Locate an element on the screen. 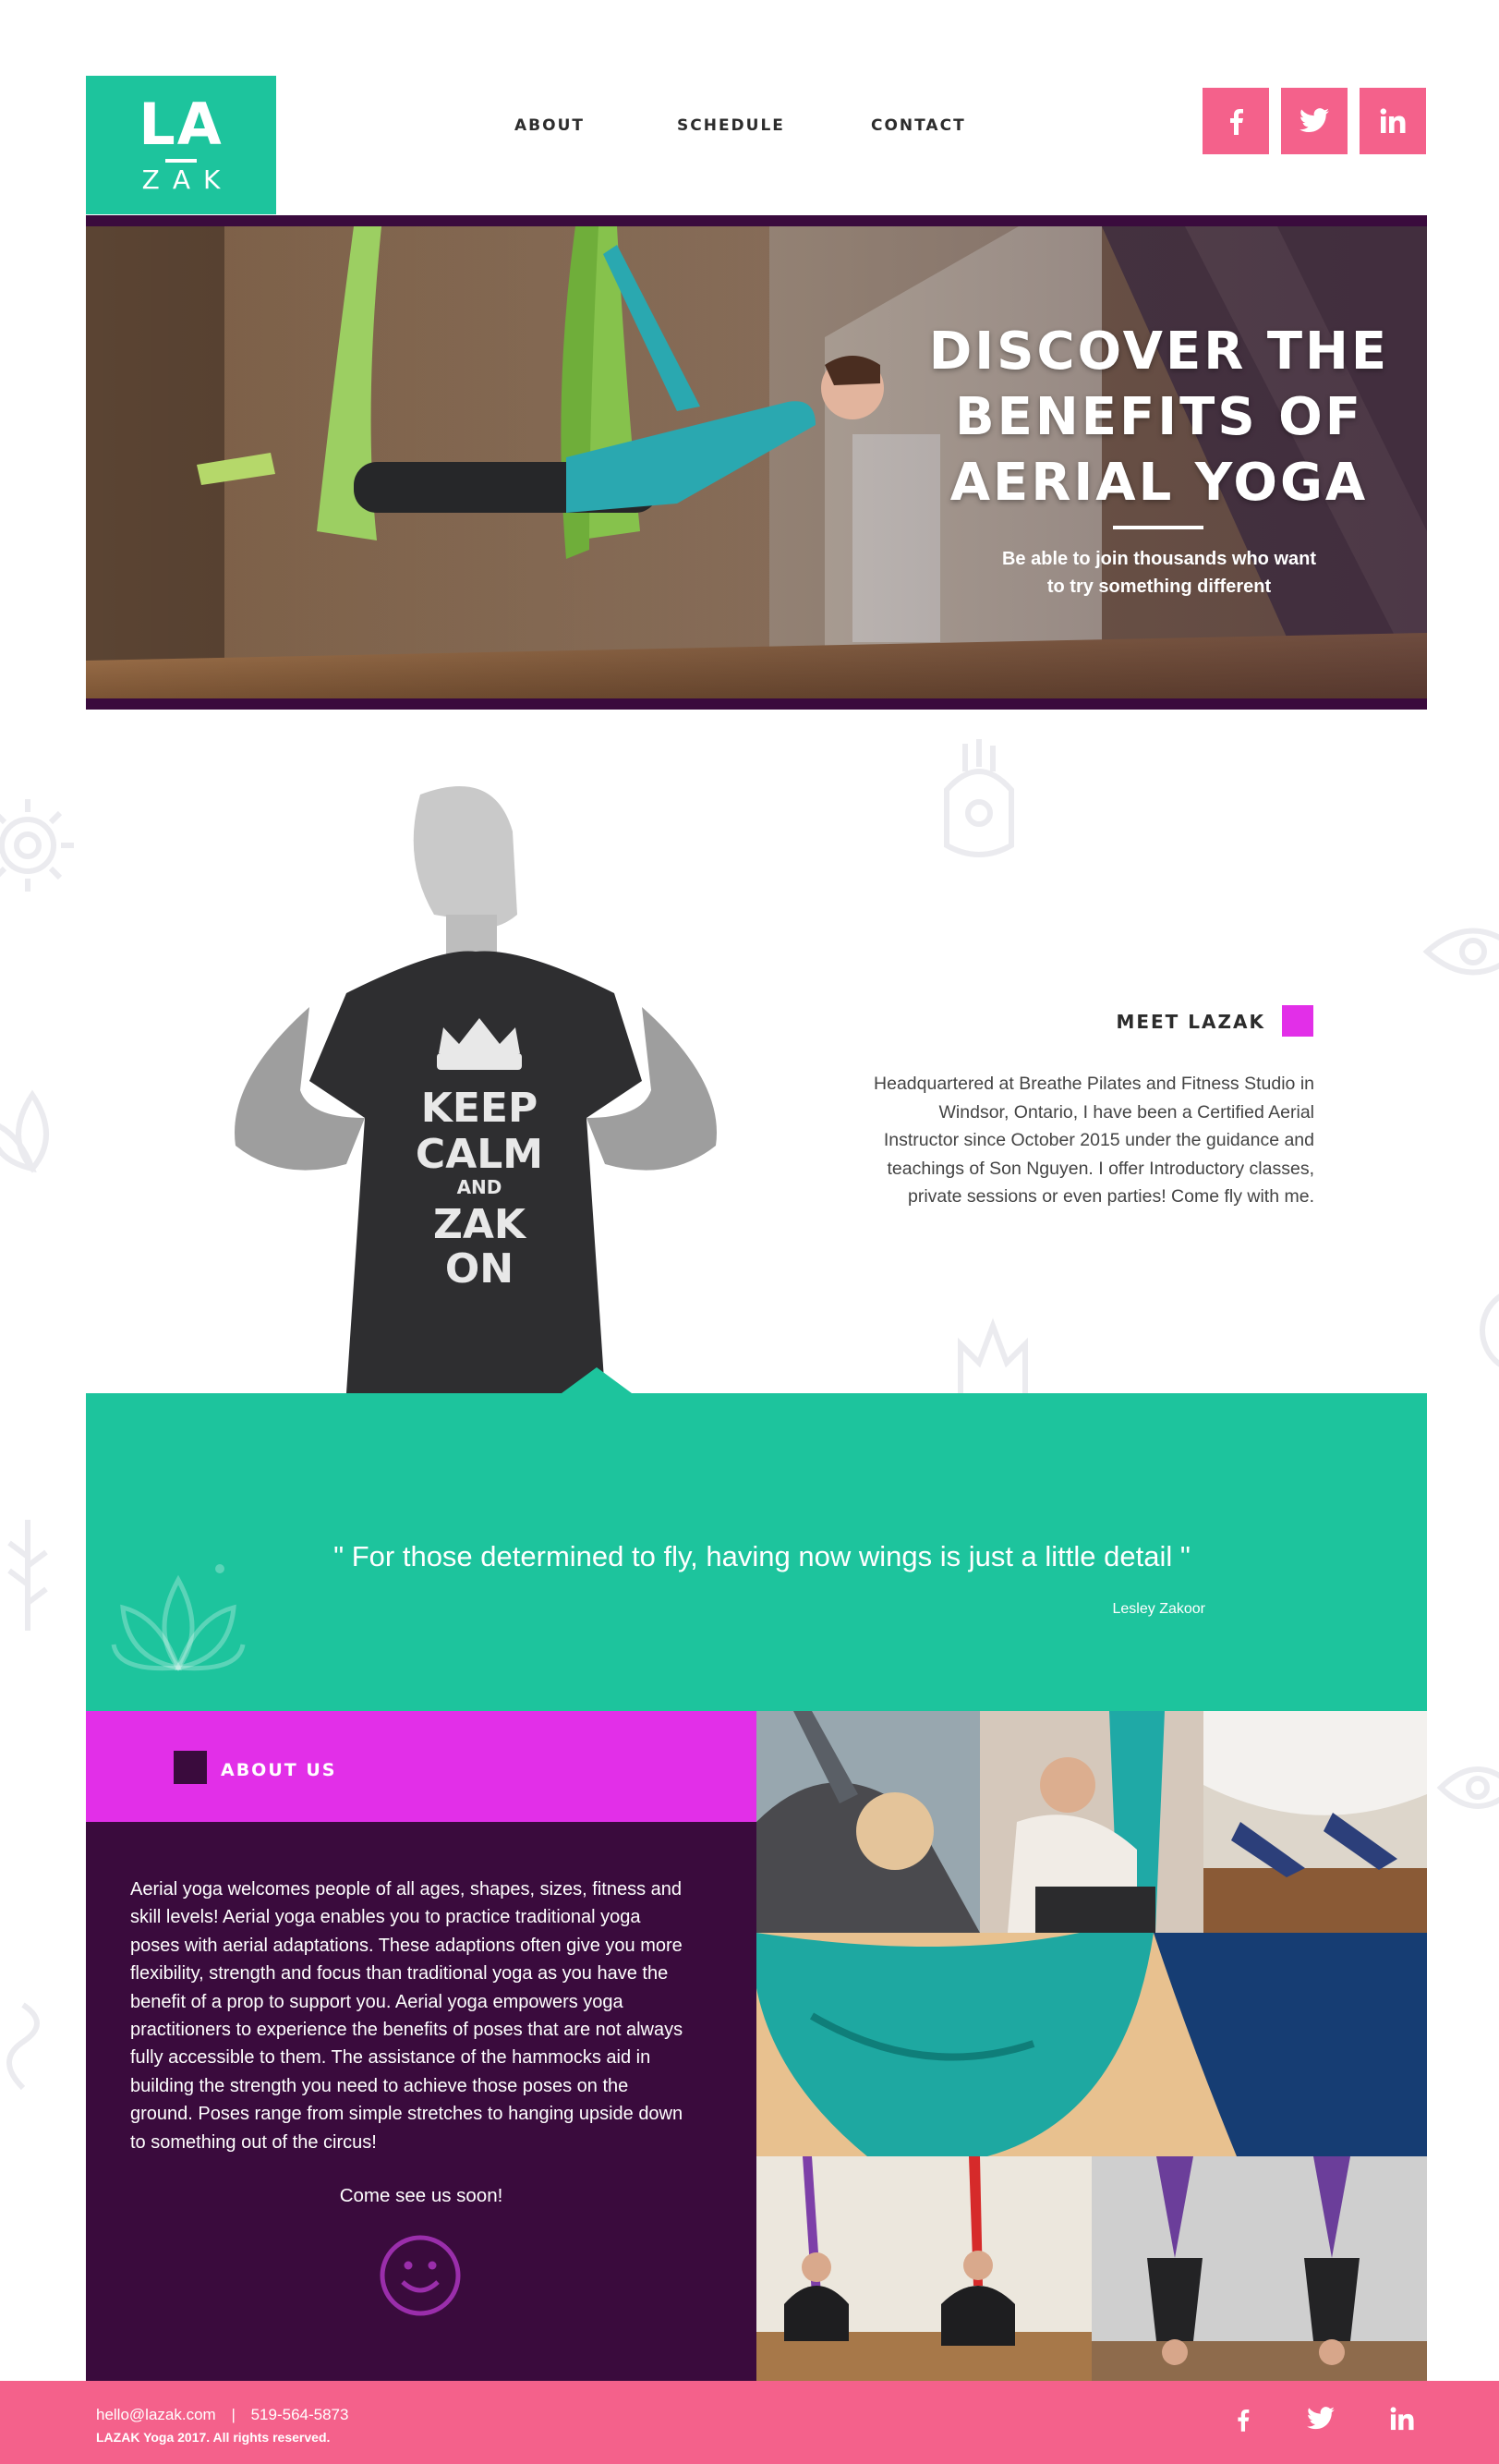 Image resolution: width=1499 pixels, height=2464 pixels. meet-heading: MEET LAZAK is located at coordinates (1190, 1022).